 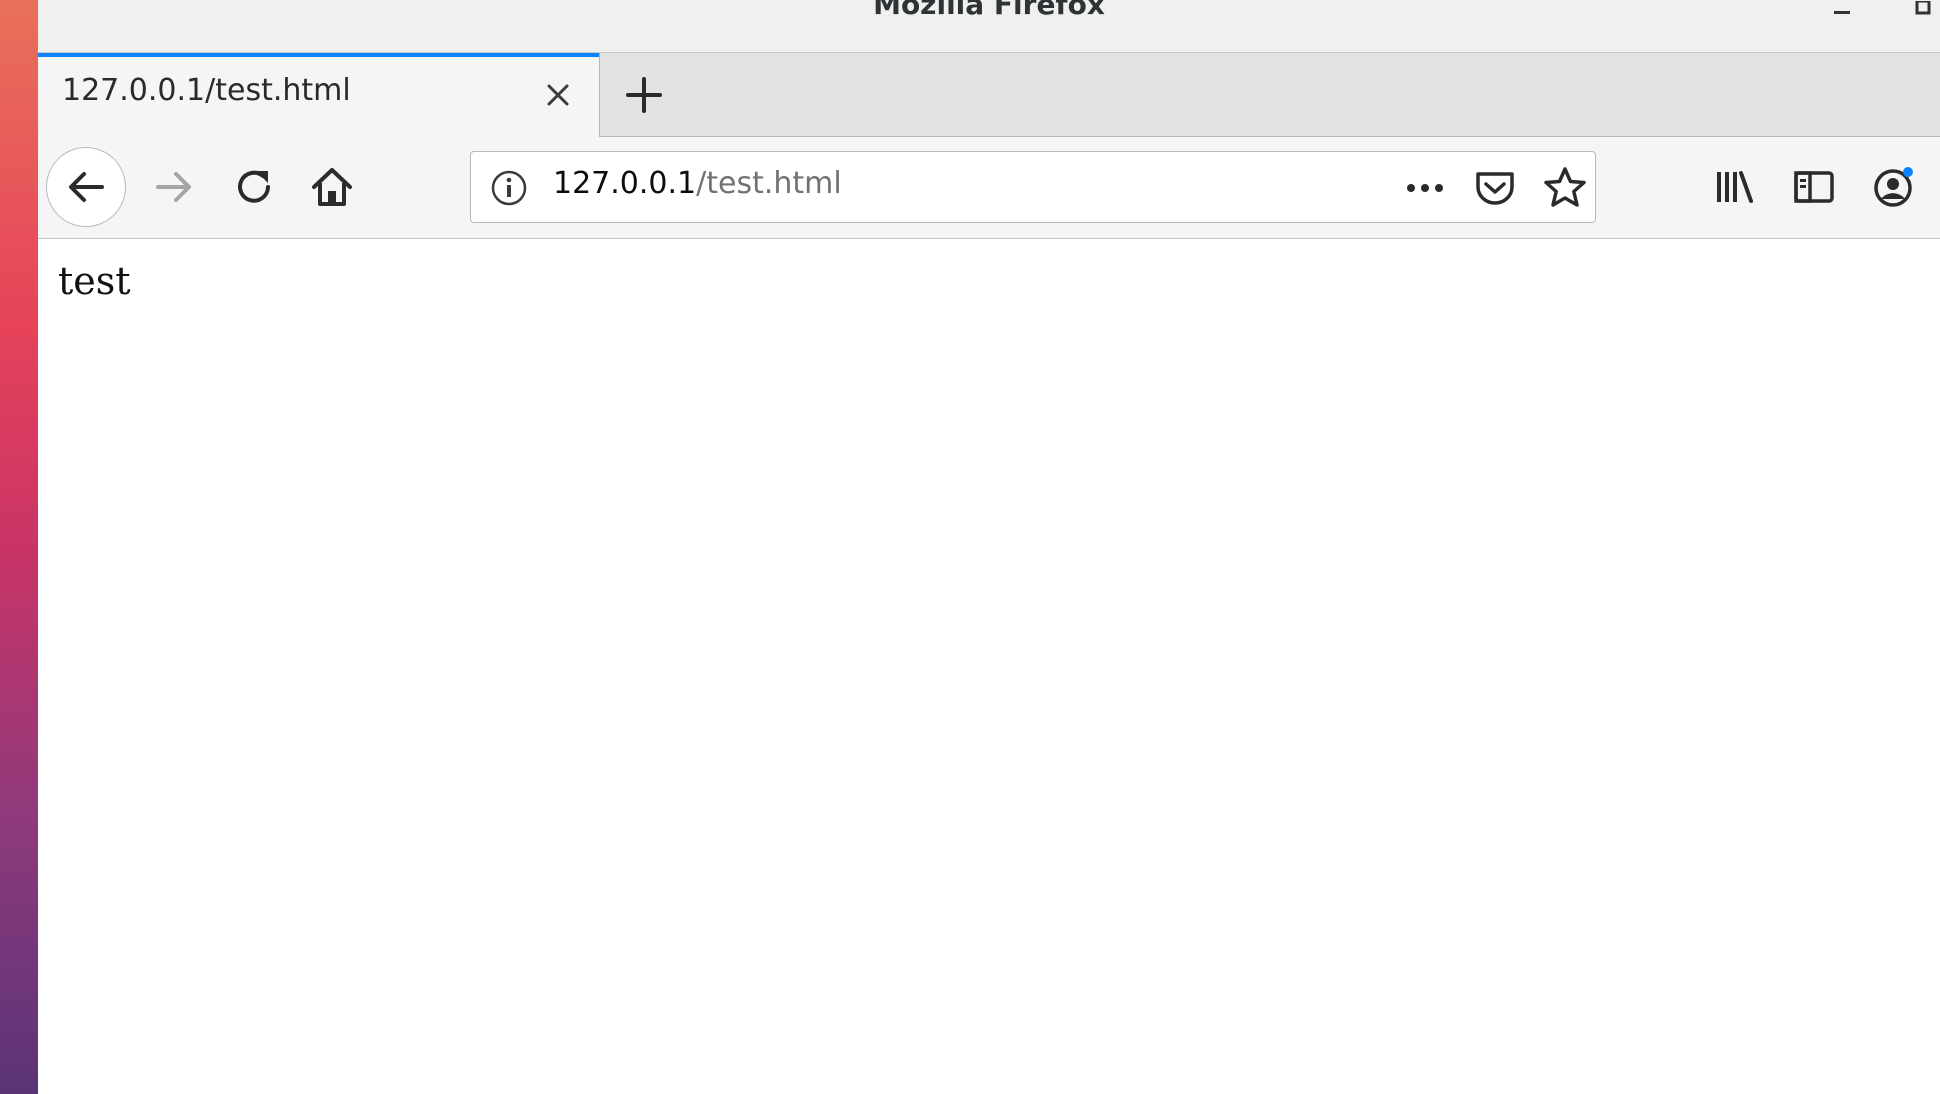 I want to click on page-body-text: test, so click(x=94, y=281).